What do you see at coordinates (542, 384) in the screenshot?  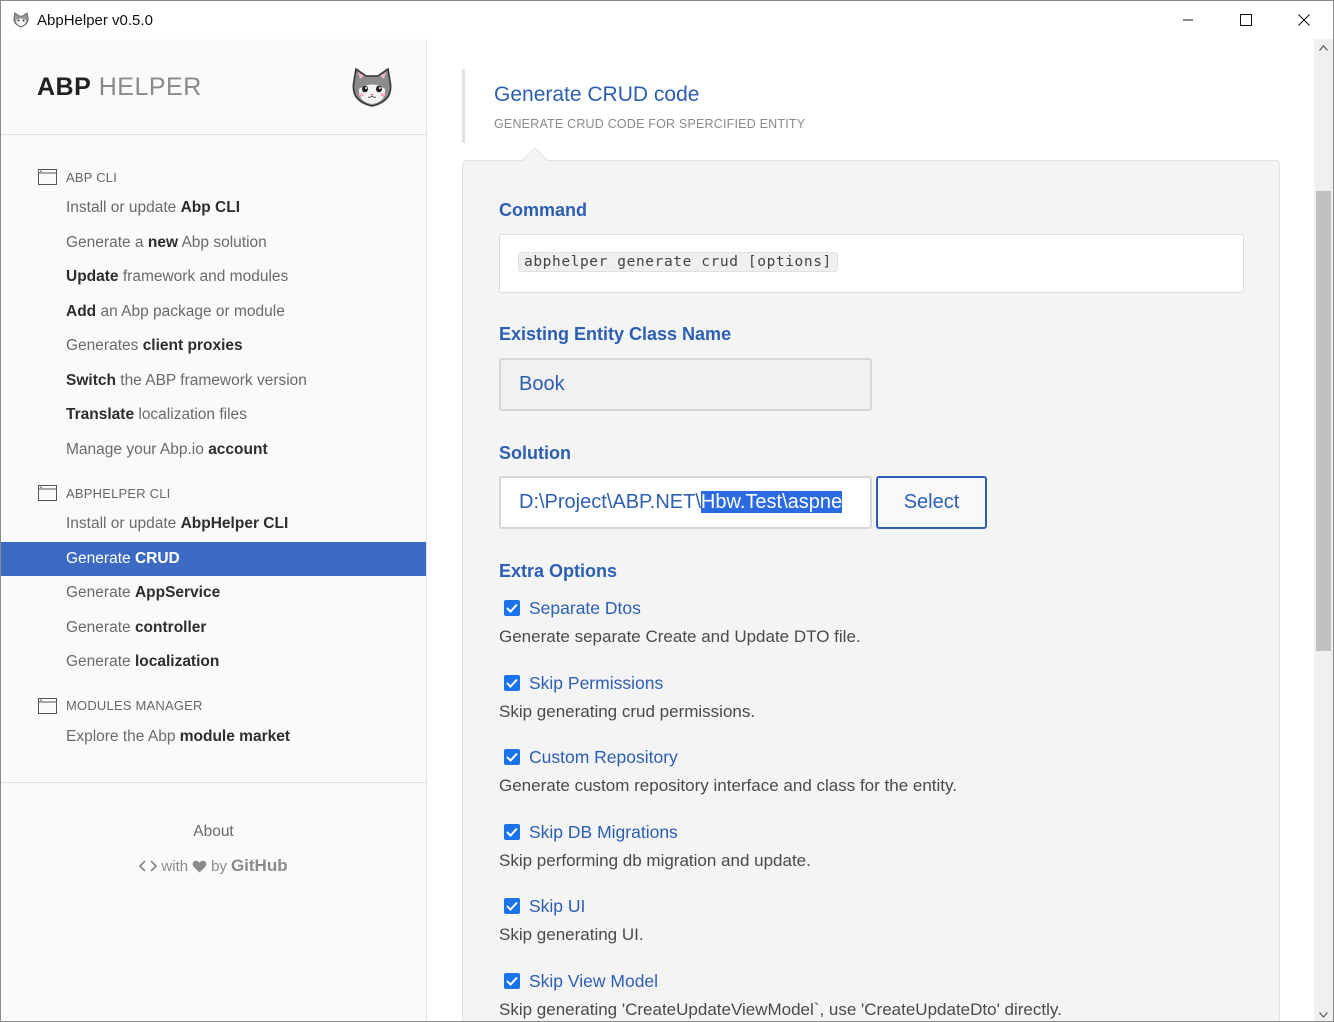 I see `entity-value: Book` at bounding box center [542, 384].